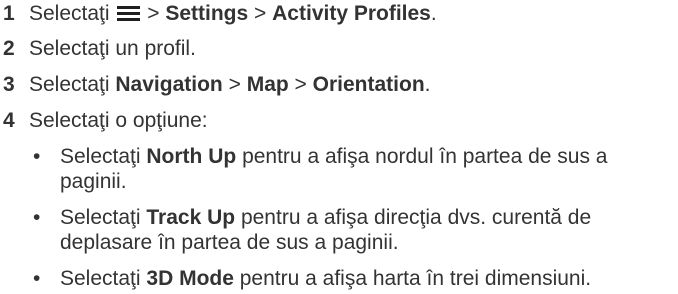  I want to click on orientation-label: Orientation, so click(368, 84).